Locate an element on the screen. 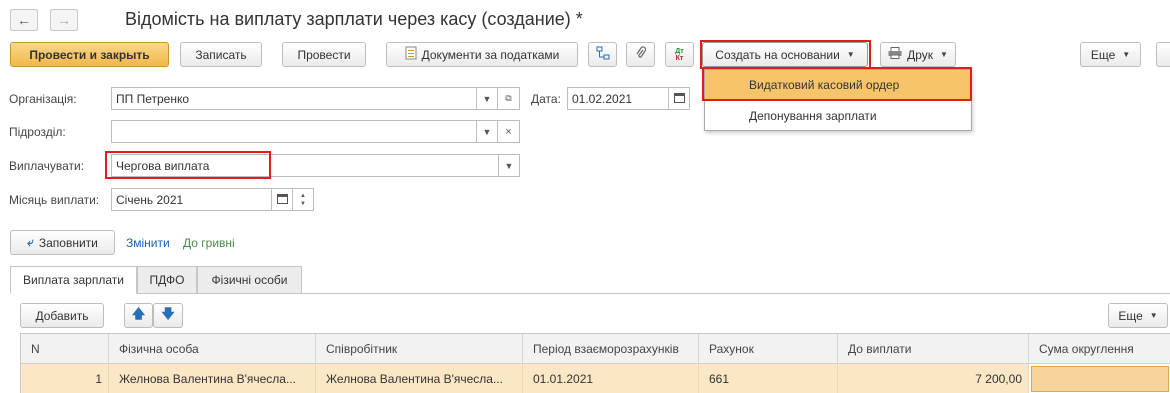 This screenshot has width=1170, height=393. fill-button: ⤶ Заповнити is located at coordinates (62, 242).